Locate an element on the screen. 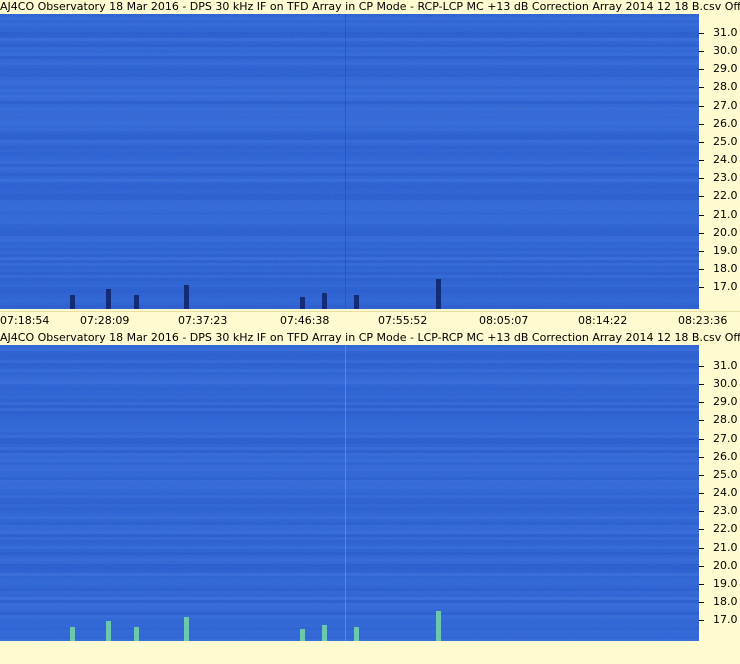 Image resolution: width=740 pixels, height=664 pixels. time-label: 07:28:09 is located at coordinates (105, 320).